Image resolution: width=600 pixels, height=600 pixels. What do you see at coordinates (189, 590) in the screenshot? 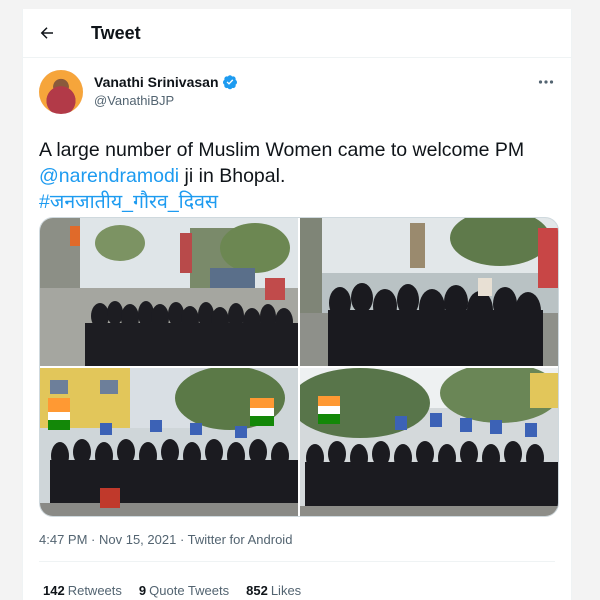
I see `quote-tweets-label: Quote Tweets` at bounding box center [189, 590].